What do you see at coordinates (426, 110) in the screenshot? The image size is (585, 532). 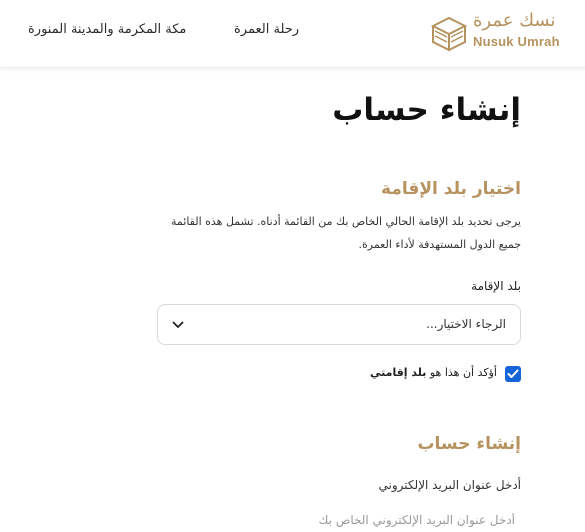 I see `page-title: إنشاء حساب` at bounding box center [426, 110].